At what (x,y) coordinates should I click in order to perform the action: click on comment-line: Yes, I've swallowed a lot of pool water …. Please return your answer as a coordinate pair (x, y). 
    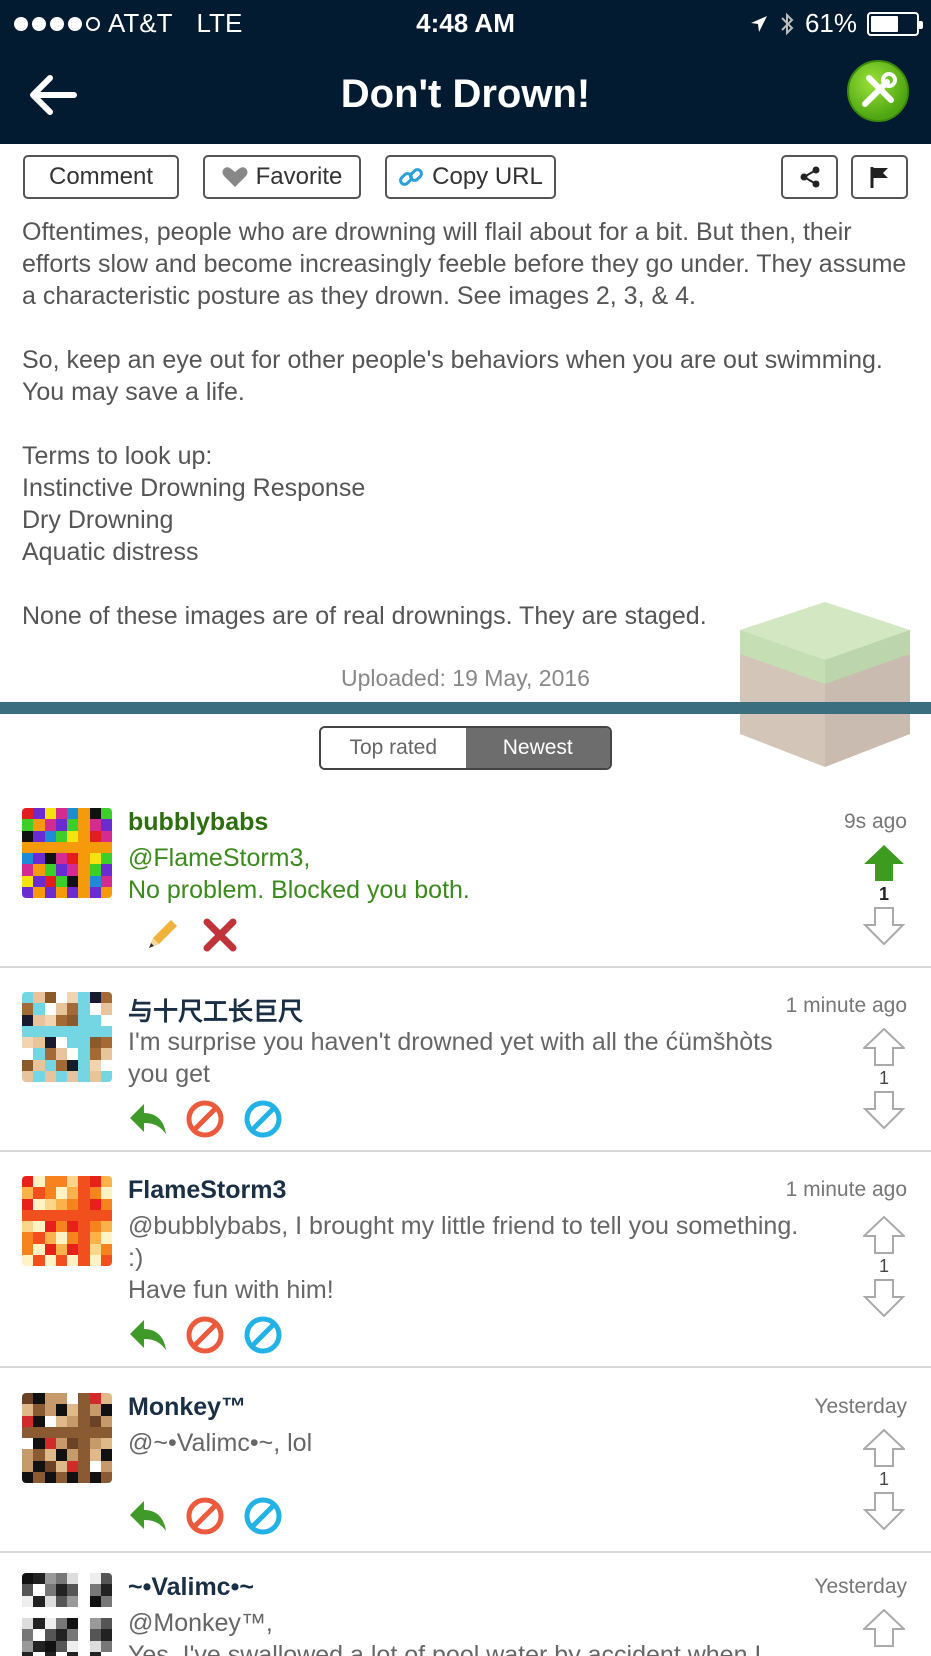
    Looking at the image, I should click on (445, 1648).